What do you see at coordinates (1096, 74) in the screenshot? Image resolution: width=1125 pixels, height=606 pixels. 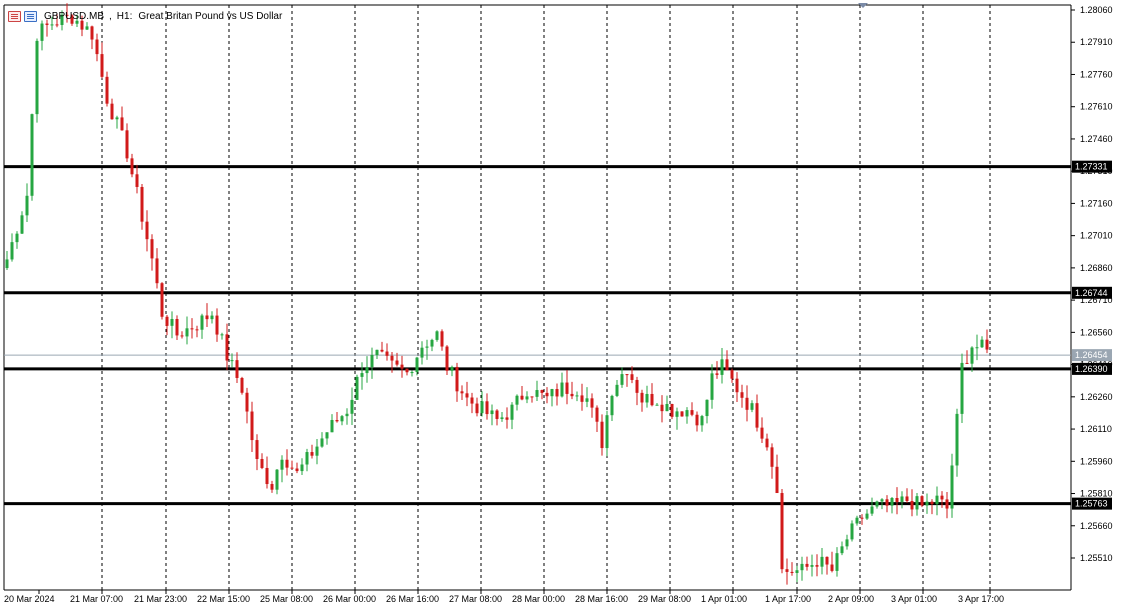 I see `price-tick-label: 1.27760` at bounding box center [1096, 74].